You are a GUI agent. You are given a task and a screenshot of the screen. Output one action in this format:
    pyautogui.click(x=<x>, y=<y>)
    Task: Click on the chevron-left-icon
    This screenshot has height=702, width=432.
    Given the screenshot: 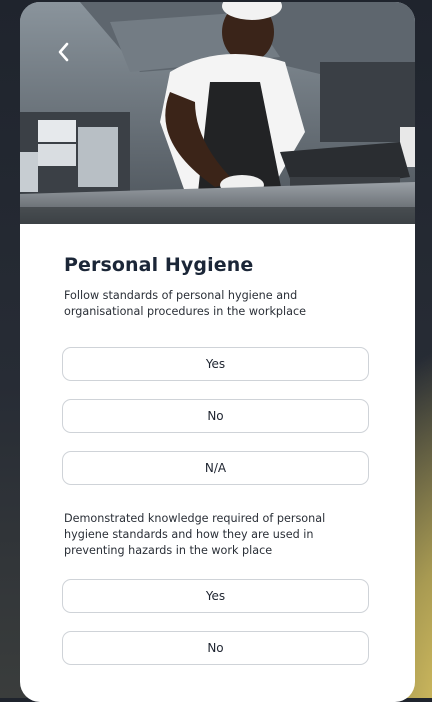 What is the action you would take?
    pyautogui.click(x=63, y=52)
    